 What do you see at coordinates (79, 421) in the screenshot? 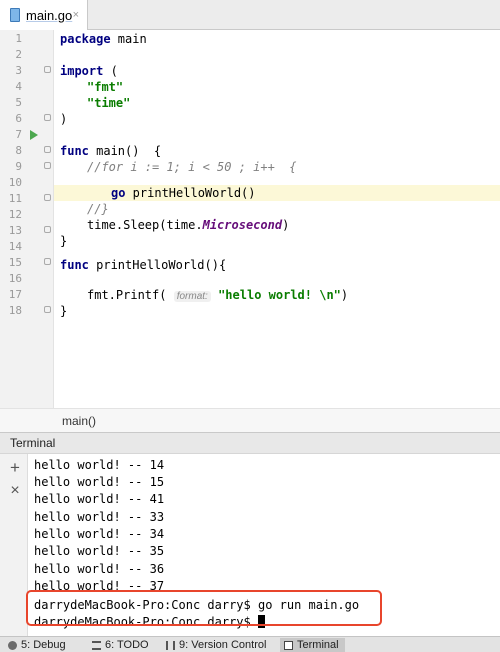
I see `breadcrumb-item: main()` at bounding box center [79, 421].